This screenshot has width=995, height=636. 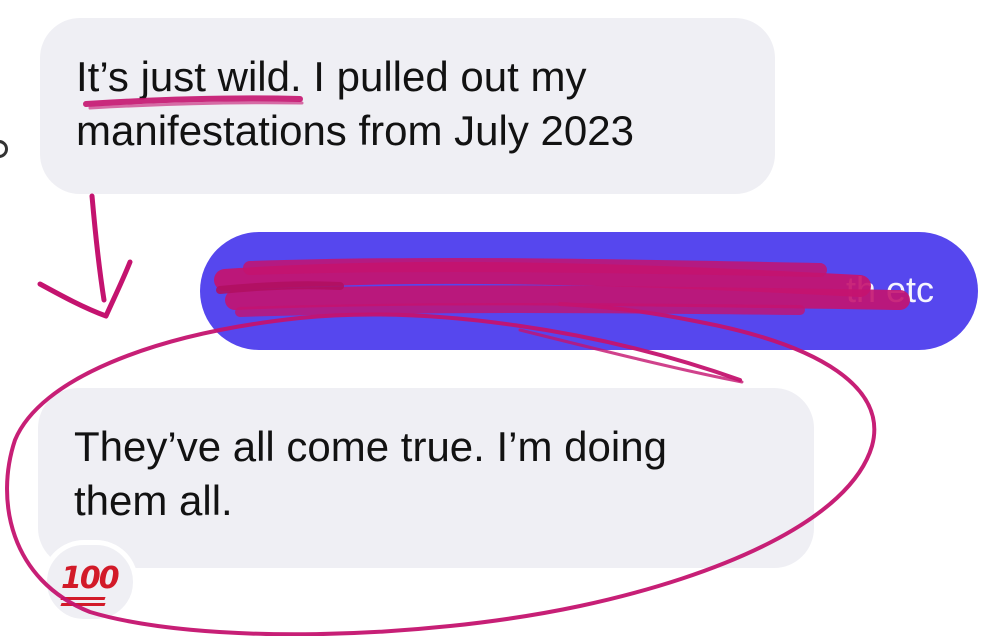 What do you see at coordinates (589, 291) in the screenshot?
I see `message-bubble-outgoing: th etc` at bounding box center [589, 291].